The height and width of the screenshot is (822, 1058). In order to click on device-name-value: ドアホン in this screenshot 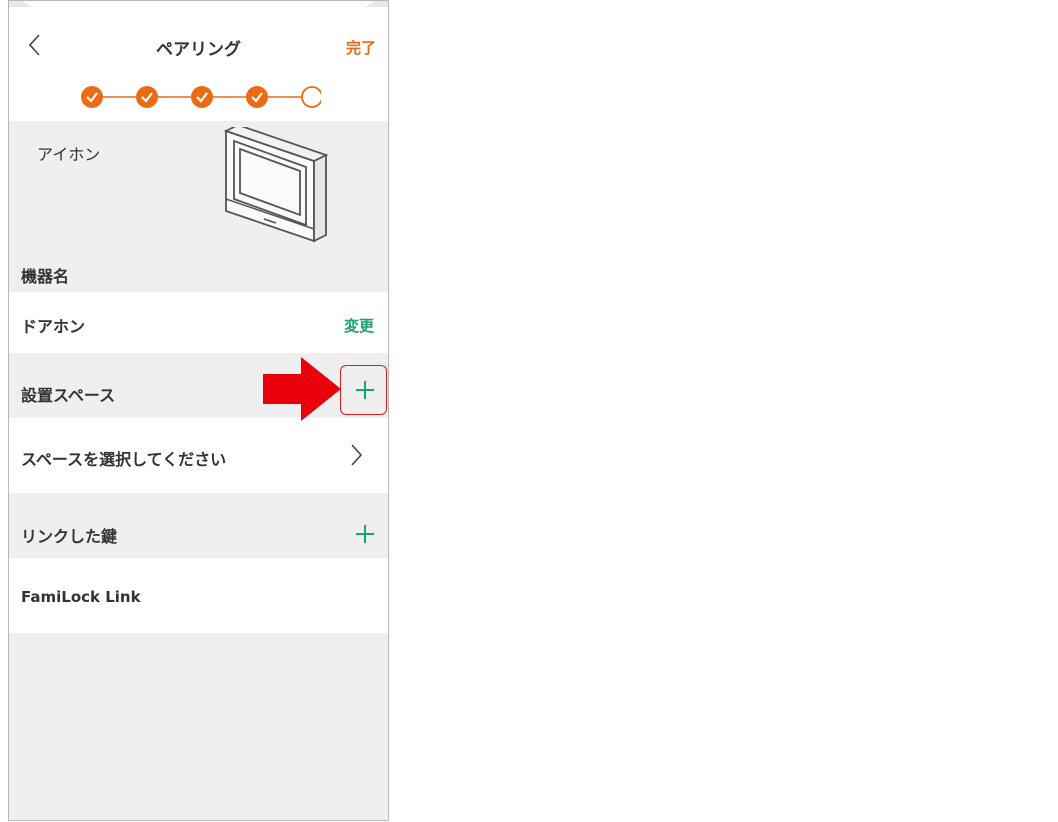, I will do `click(53, 326)`.